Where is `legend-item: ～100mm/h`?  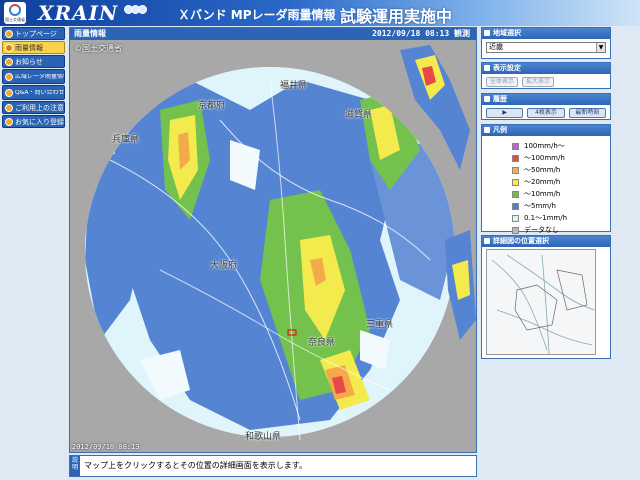
legend-item: ～100mm/h is located at coordinates (546, 158).